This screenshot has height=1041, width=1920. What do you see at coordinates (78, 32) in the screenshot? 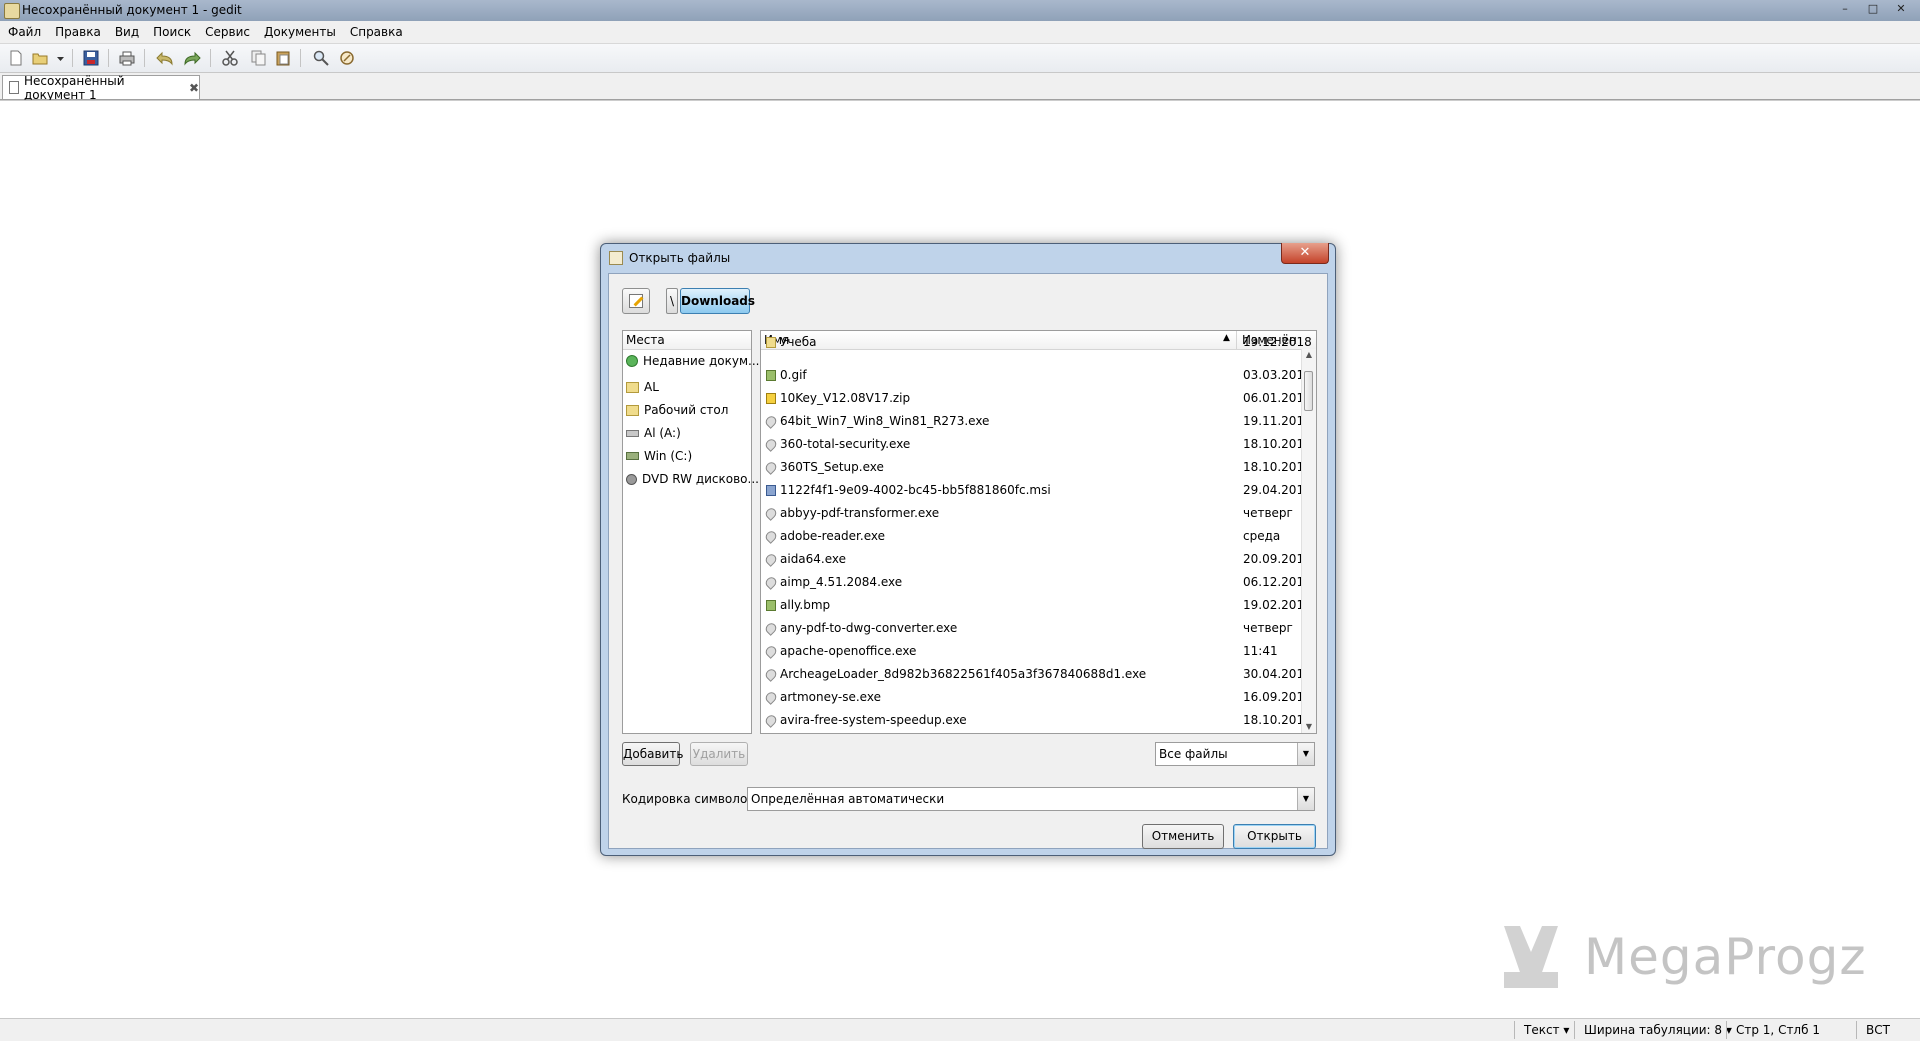
I see `menu-edit: Правка` at bounding box center [78, 32].